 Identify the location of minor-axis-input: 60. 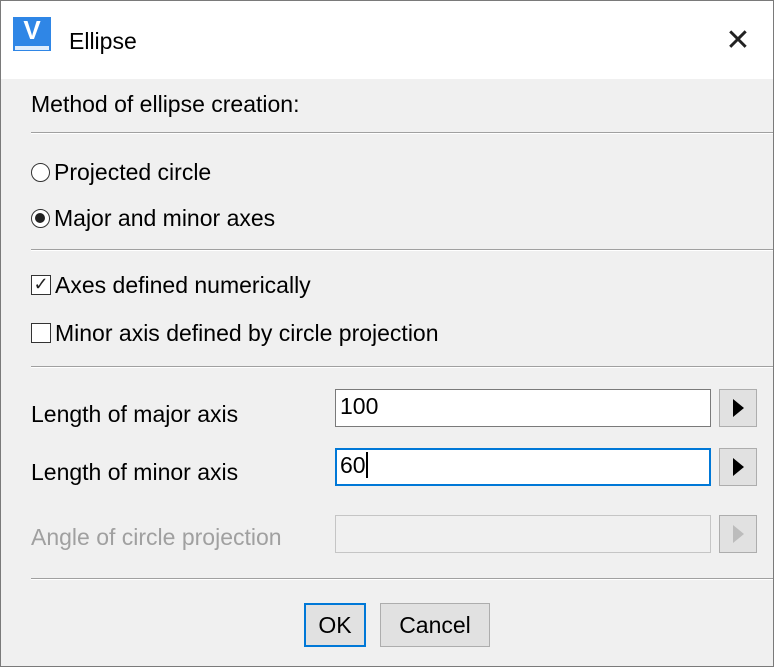
(523, 467).